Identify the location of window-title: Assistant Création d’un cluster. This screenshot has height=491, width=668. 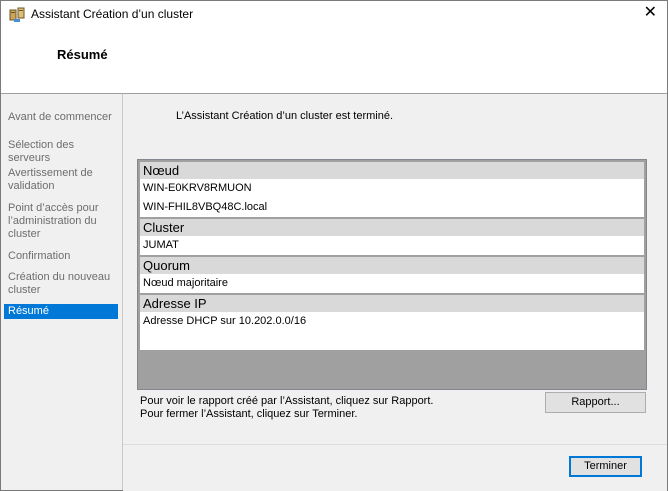
(112, 14).